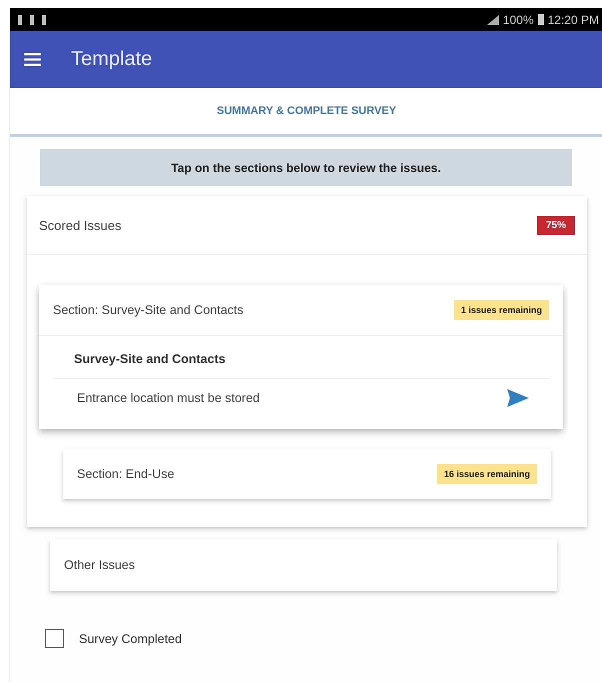 The image size is (602, 683). Describe the element at coordinates (54, 638) in the screenshot. I see `checkbox` at that location.